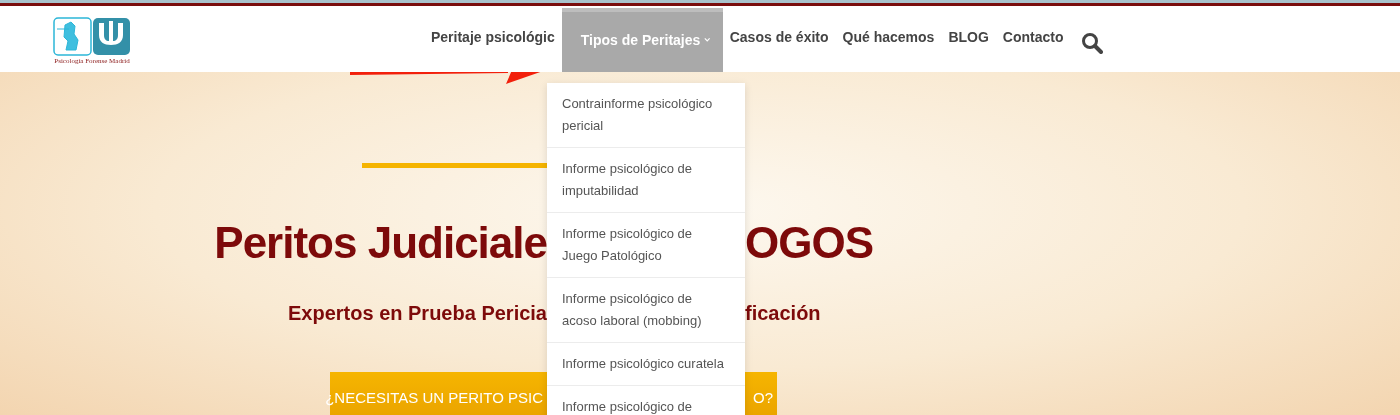  What do you see at coordinates (810, 243) in the screenshot?
I see `hero-title: OGOS` at bounding box center [810, 243].